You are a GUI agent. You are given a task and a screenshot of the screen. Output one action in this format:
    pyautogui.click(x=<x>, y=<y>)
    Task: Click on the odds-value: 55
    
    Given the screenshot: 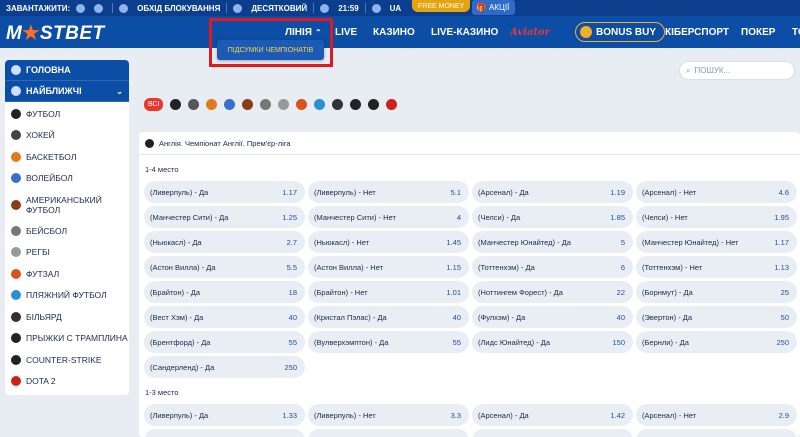 What is the action you would take?
    pyautogui.click(x=456, y=342)
    